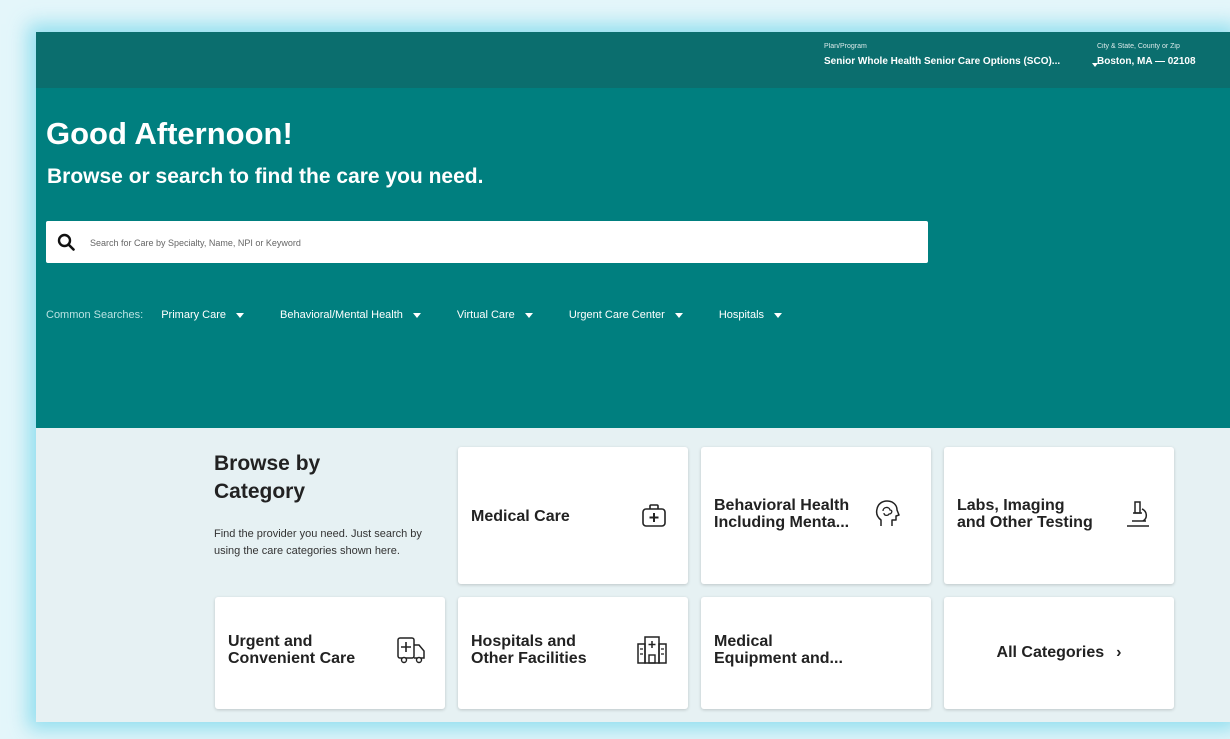 This screenshot has height=739, width=1230. I want to click on category-card-urgent-care: Urgent and Convenient Care, so click(330, 653).